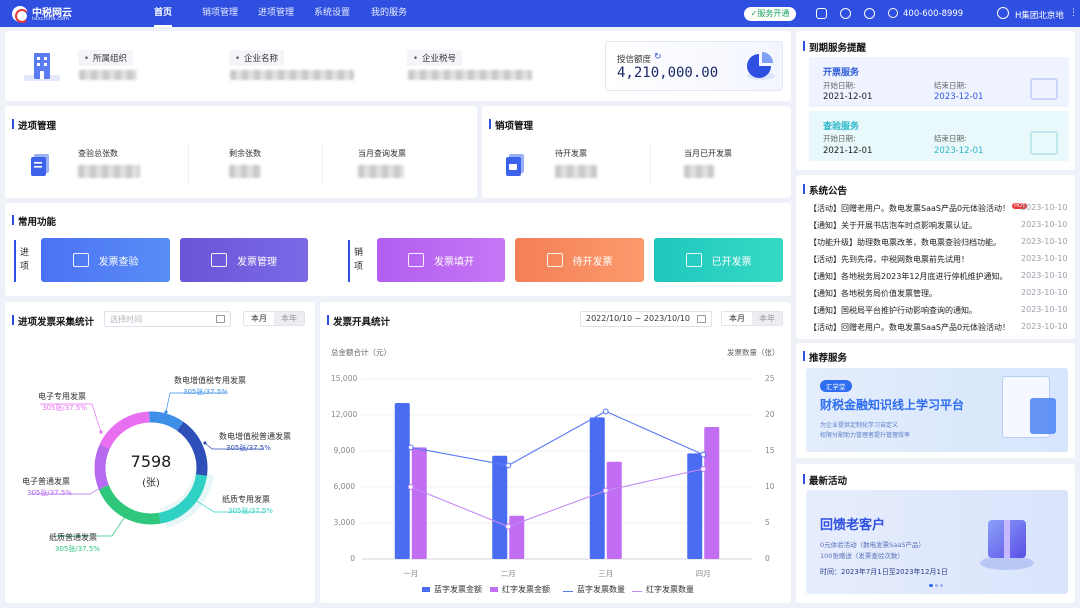 This screenshot has width=1080, height=608. Describe the element at coordinates (767, 558) in the screenshot. I see `y-right-tick: 0` at that location.